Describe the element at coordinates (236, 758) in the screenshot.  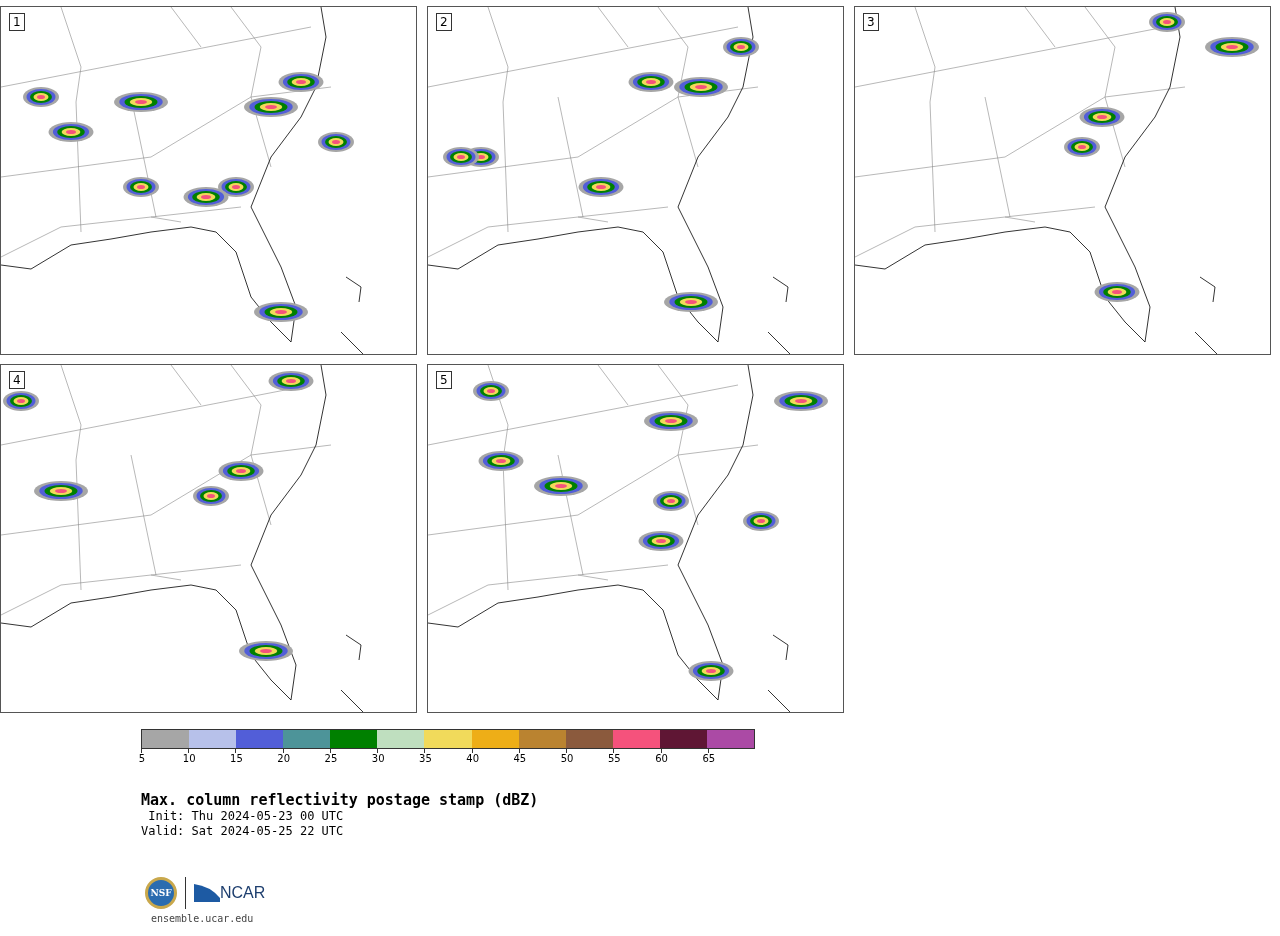
I see `tick-label: 15` at that location.